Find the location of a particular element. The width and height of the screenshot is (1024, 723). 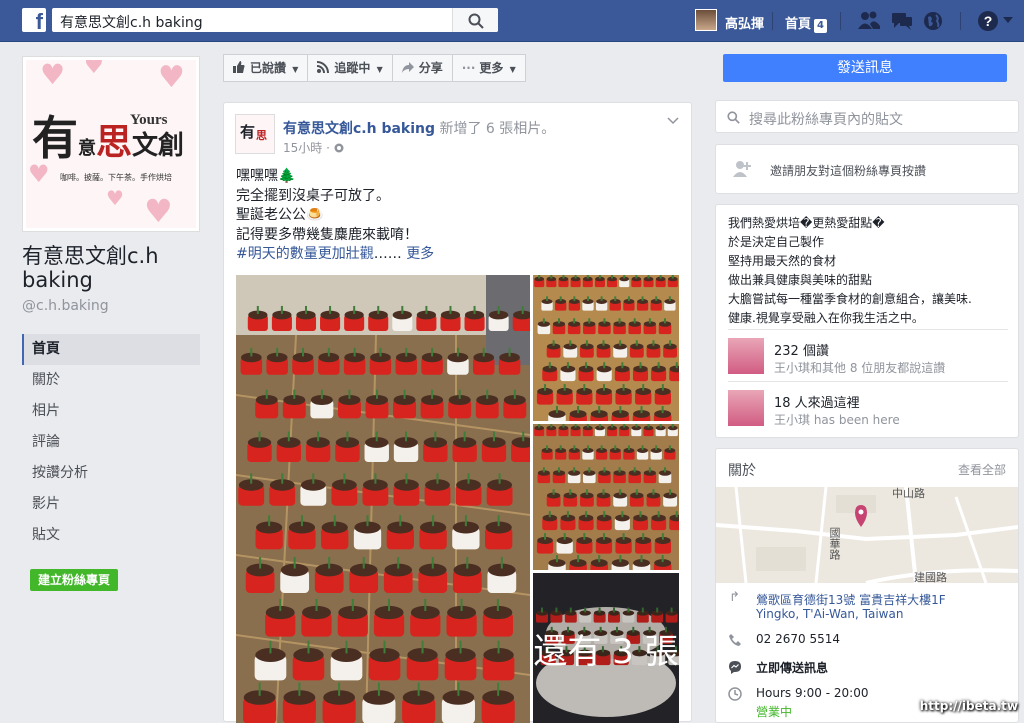

messages-icon is located at coordinates (902, 21).